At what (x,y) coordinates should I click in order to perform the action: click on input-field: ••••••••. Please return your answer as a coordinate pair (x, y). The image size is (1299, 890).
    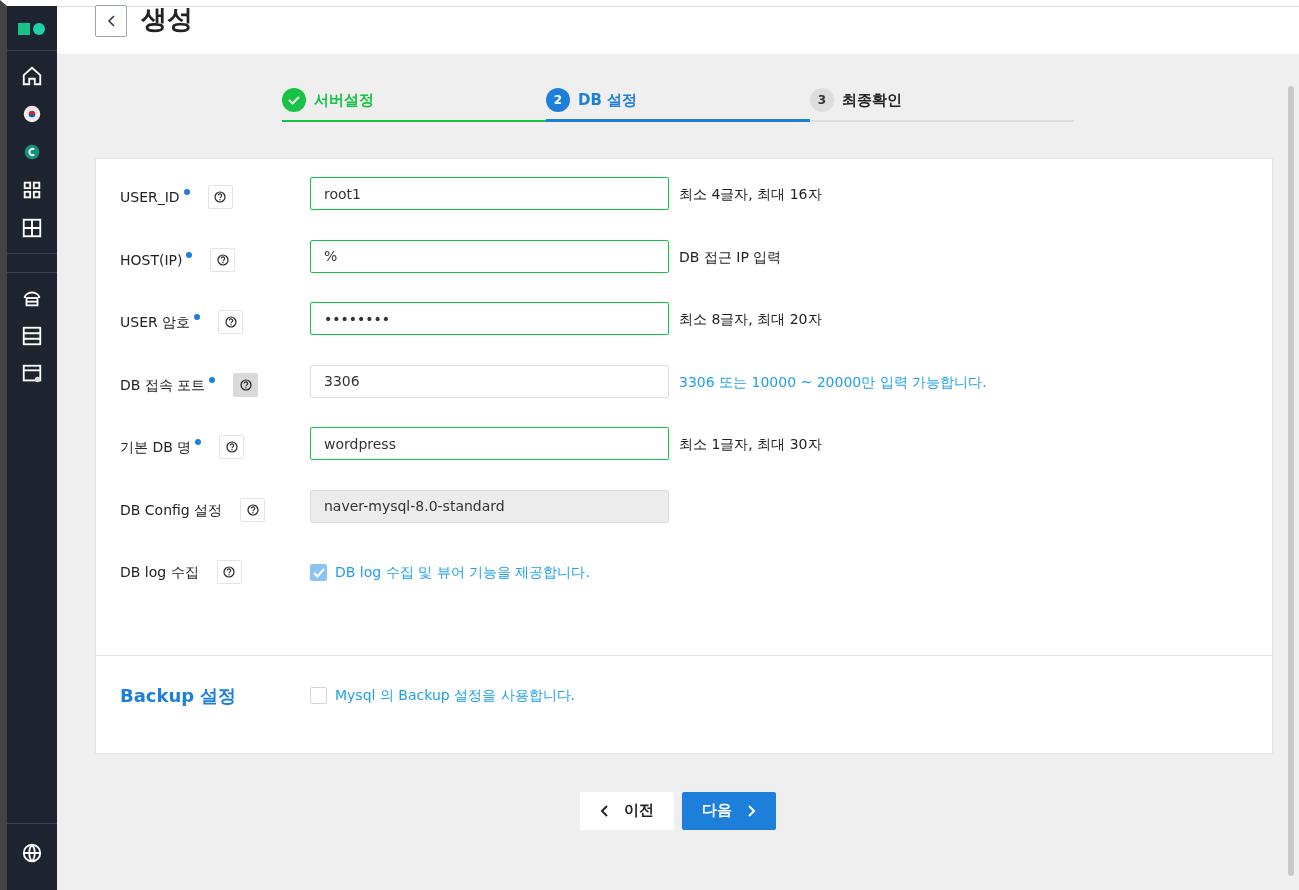
    Looking at the image, I should click on (489, 318).